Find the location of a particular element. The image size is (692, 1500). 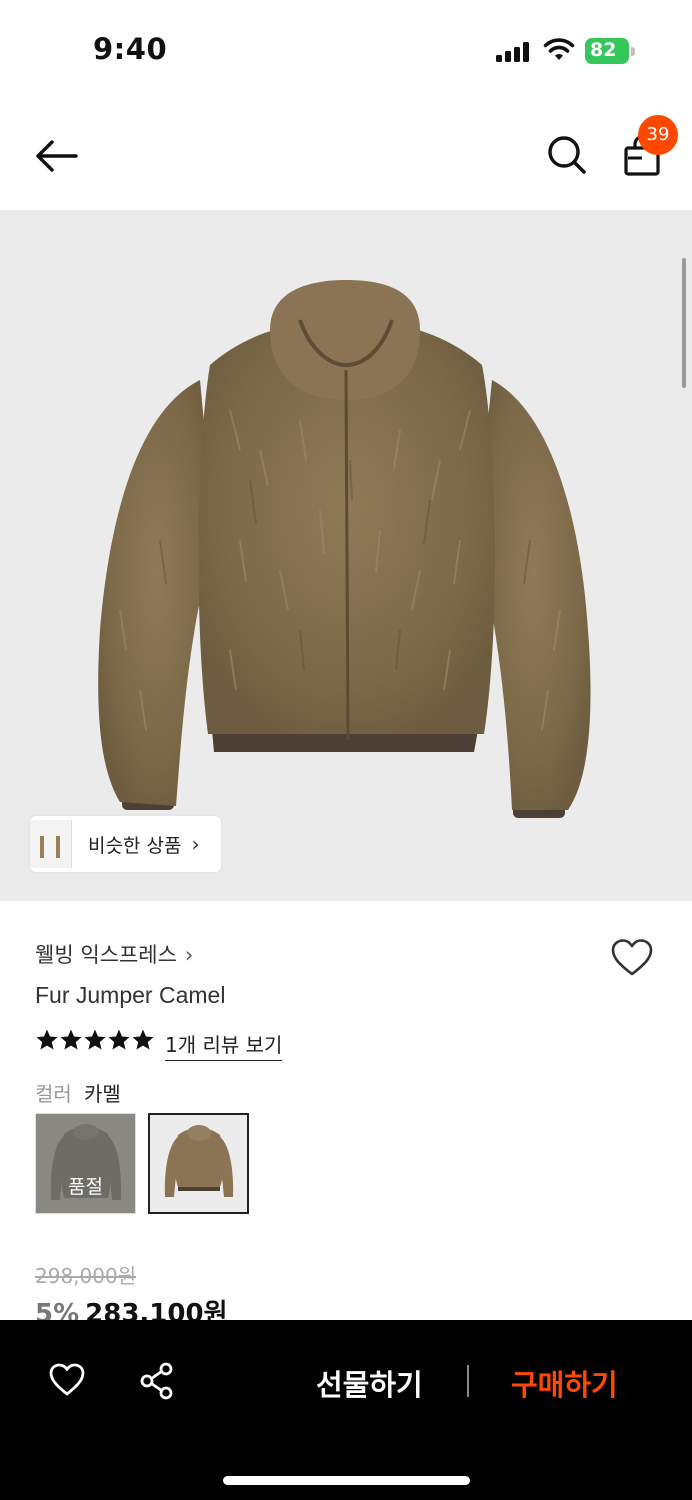

original-price: 298,000원 is located at coordinates (86, 1276).